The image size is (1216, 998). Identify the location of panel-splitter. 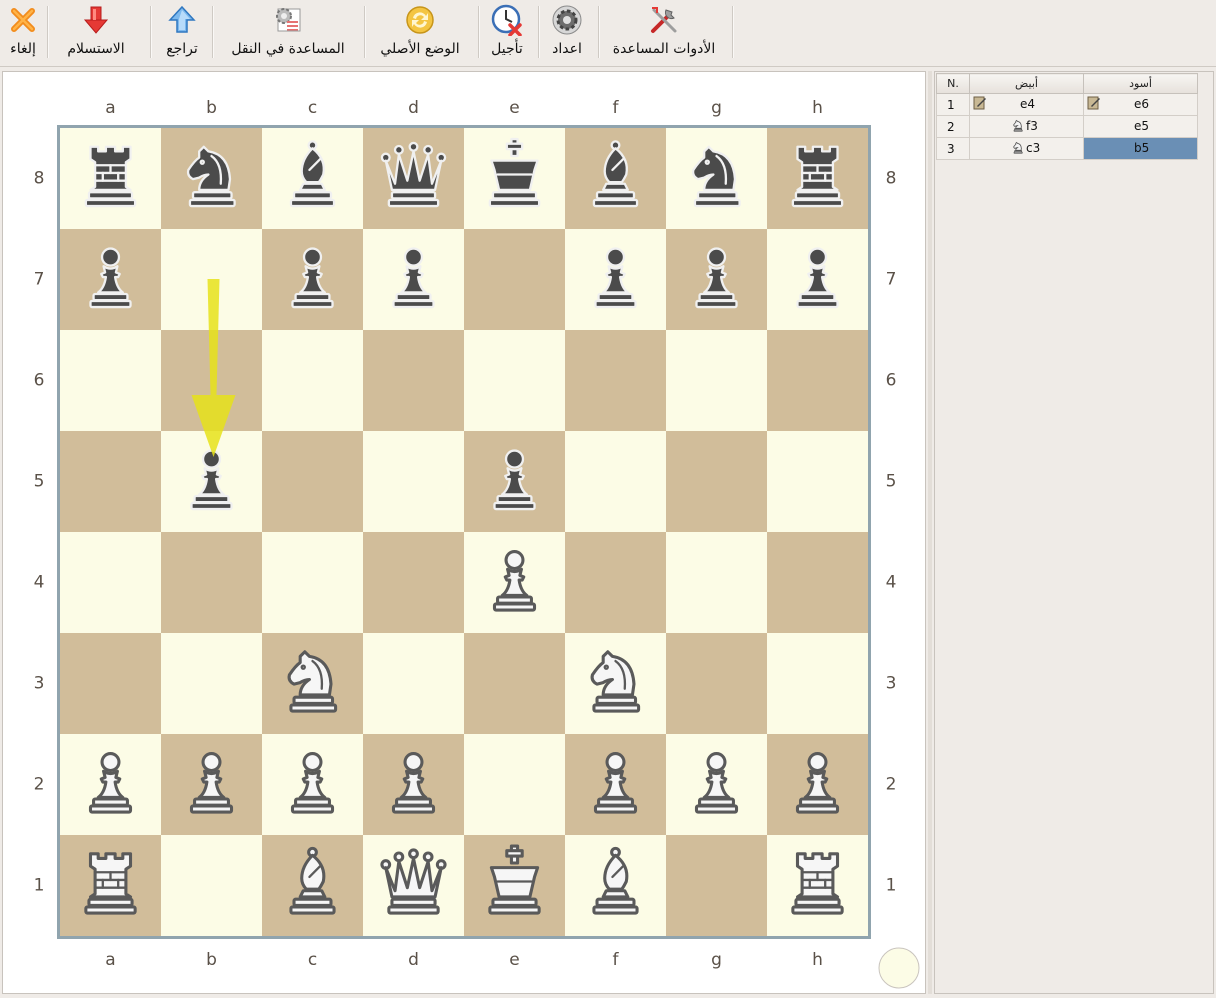
(930, 532).